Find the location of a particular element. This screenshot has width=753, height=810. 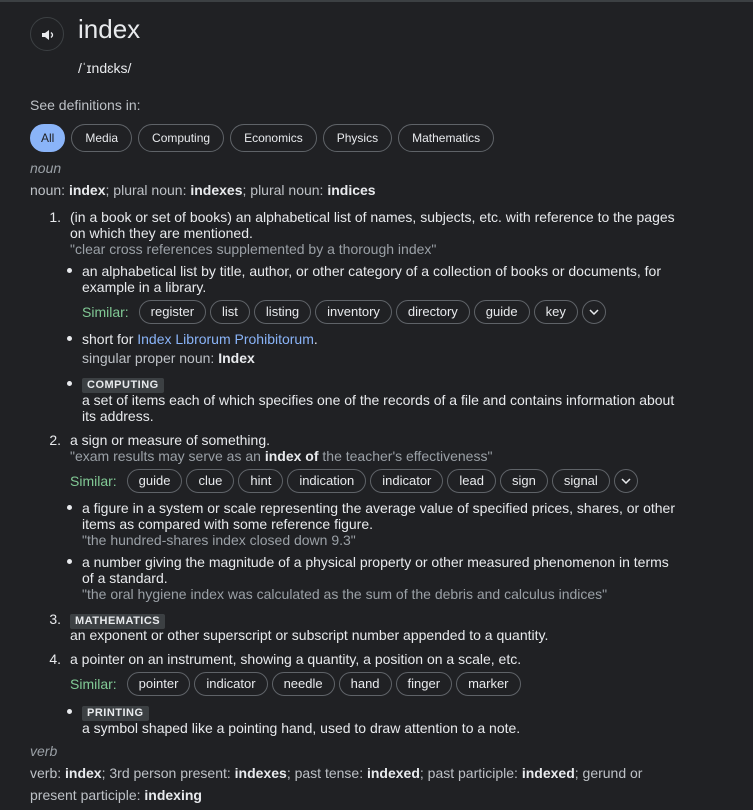

sense-number: 2. is located at coordinates (55, 440).